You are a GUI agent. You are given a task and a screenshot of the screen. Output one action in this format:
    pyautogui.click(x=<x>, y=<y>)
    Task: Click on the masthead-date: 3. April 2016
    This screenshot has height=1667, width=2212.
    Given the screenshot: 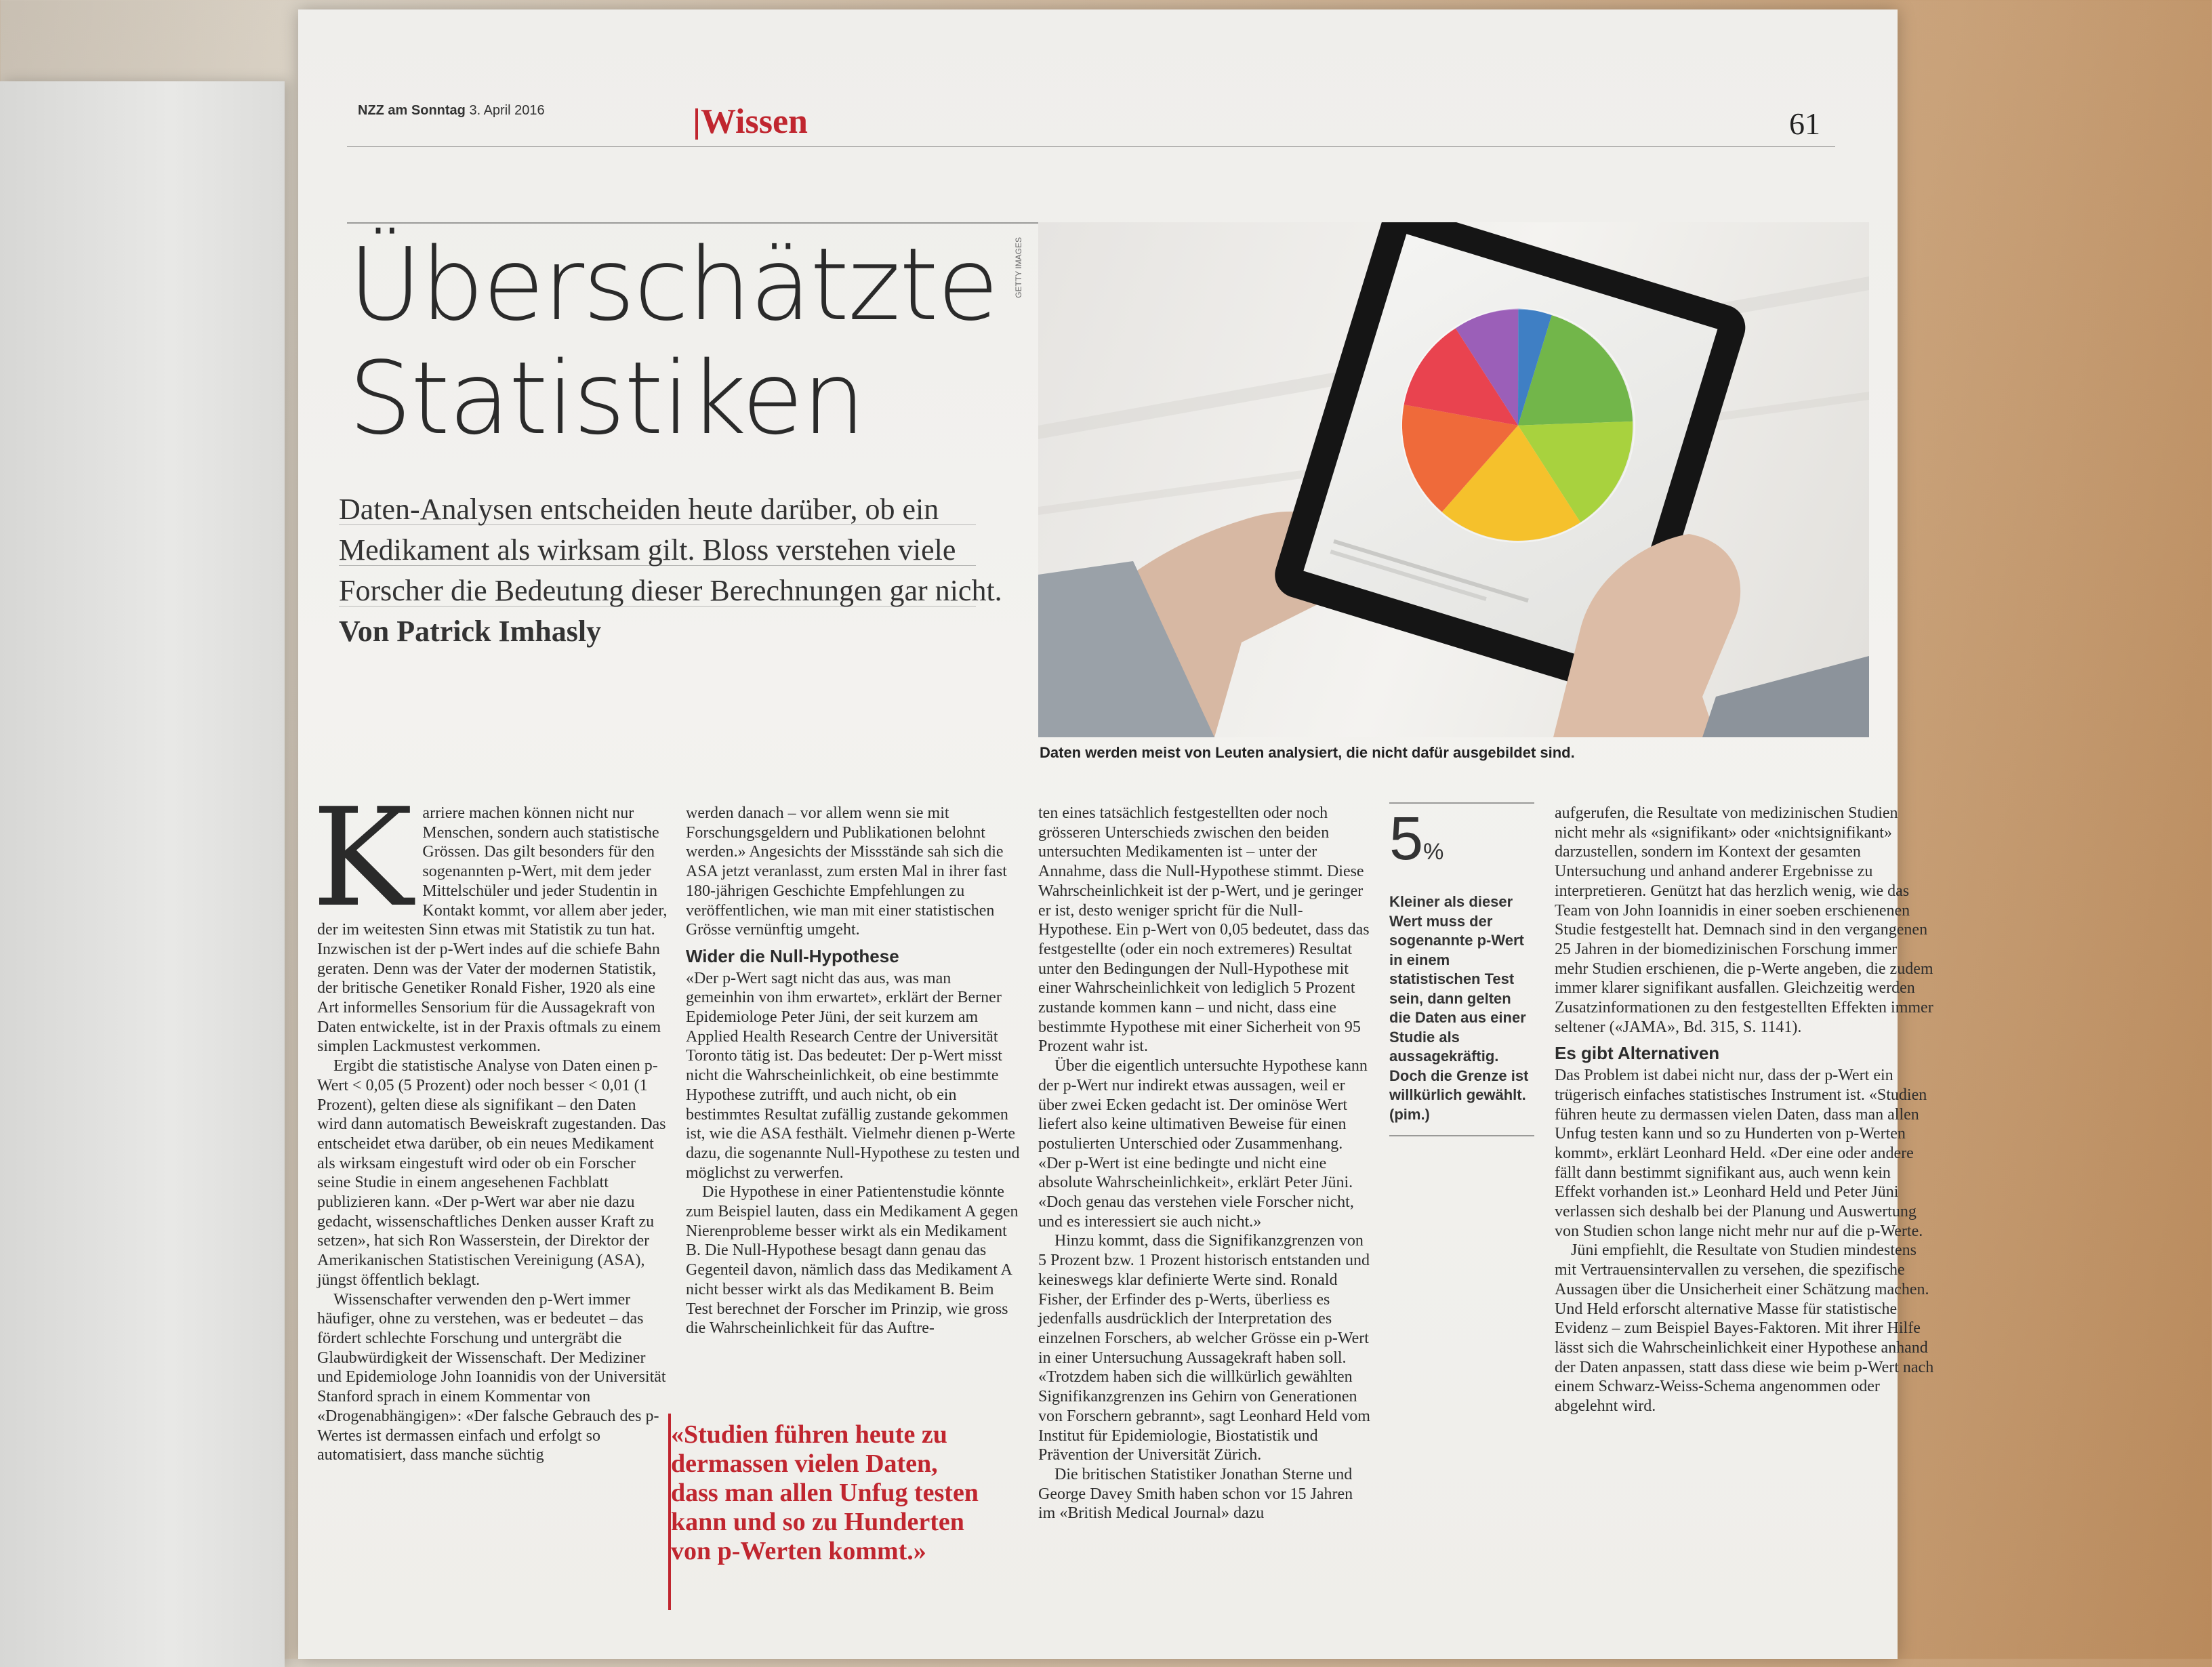 What is the action you would take?
    pyautogui.click(x=507, y=110)
    